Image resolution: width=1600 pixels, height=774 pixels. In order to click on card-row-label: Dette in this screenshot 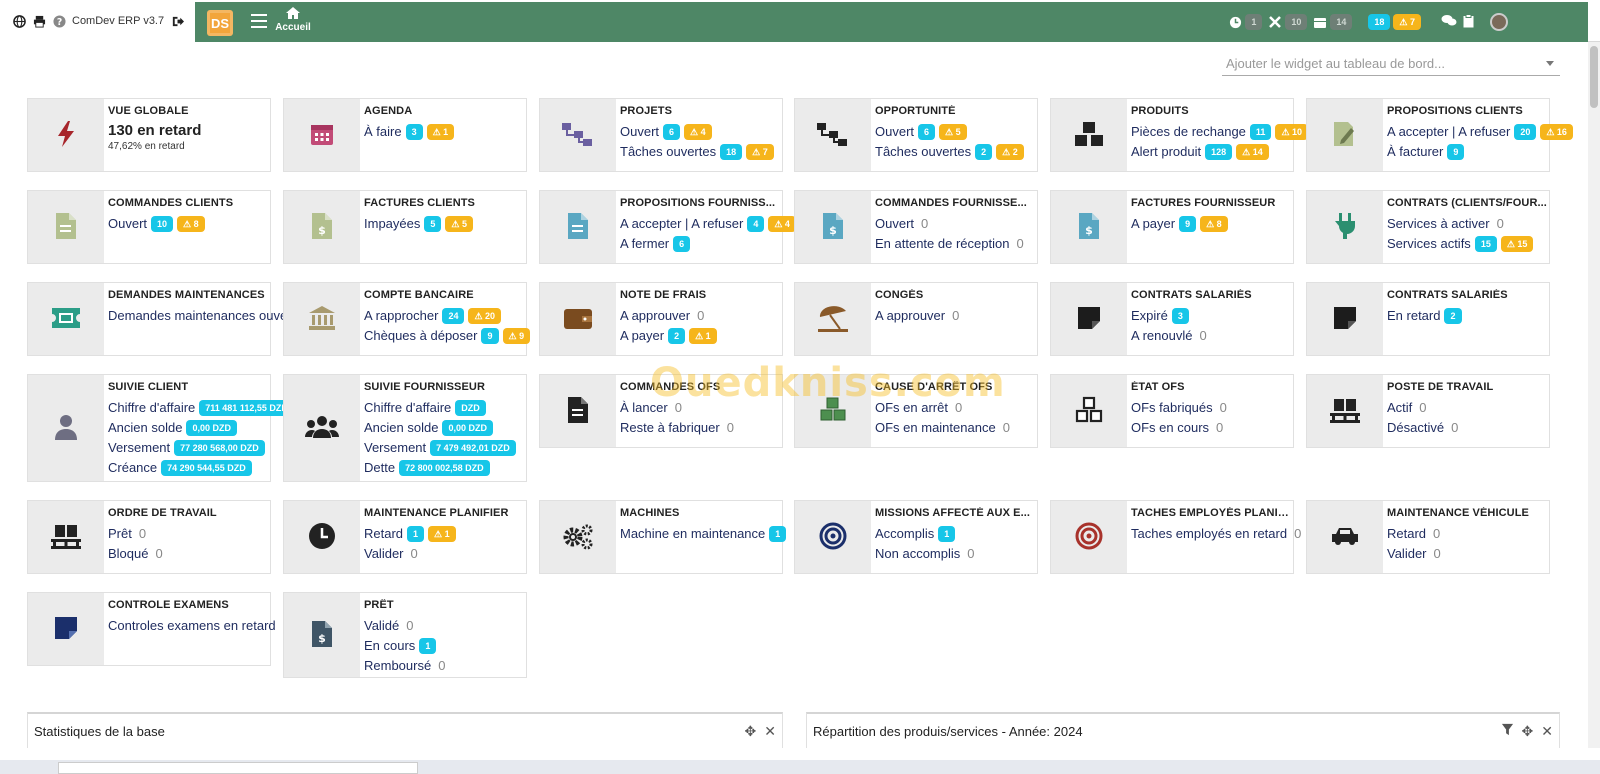, I will do `click(379, 468)`.